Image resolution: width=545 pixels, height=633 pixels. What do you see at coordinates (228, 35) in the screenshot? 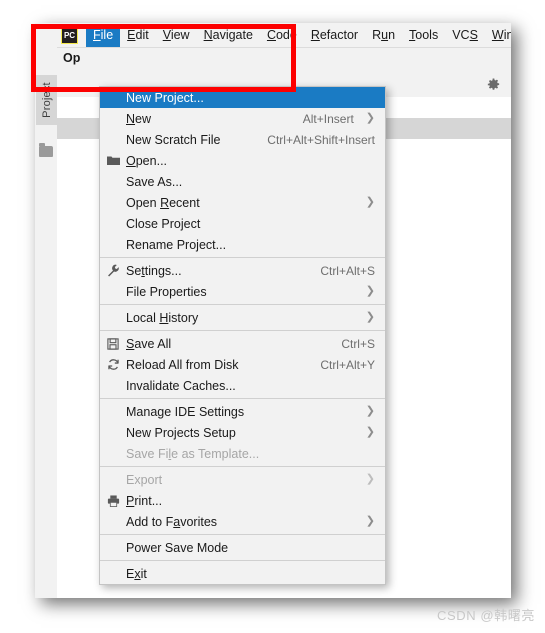
I see `menu-bar-item-navigate: Navigate` at bounding box center [228, 35].